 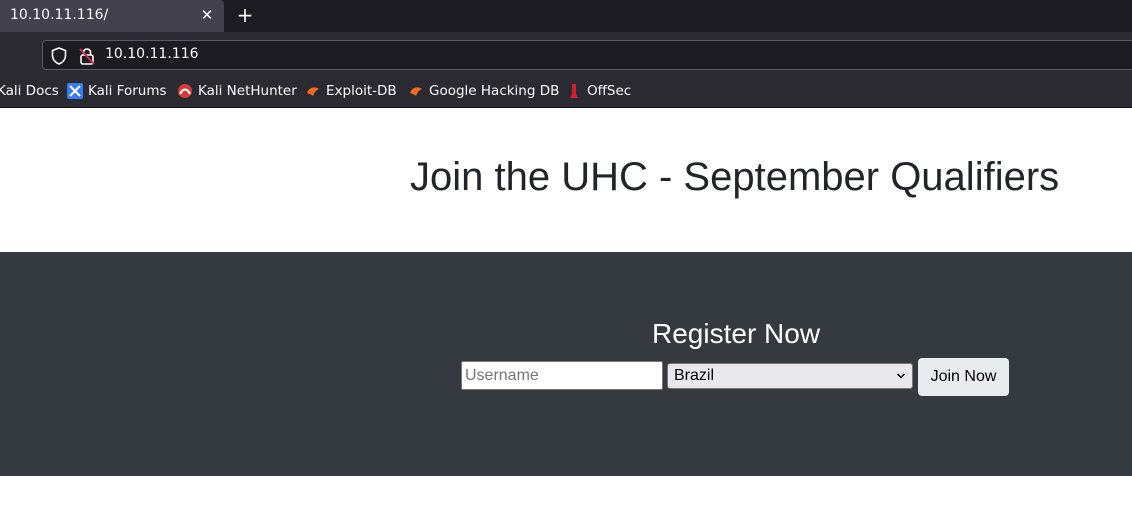 I want to click on bookmark-kali-nethunter: Kali NetHunter, so click(x=237, y=91).